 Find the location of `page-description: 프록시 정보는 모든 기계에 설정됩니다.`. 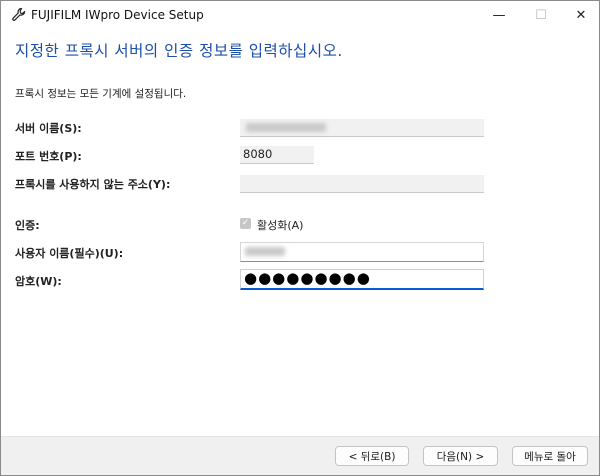

page-description: 프록시 정보는 모든 기계에 설정됩니다. is located at coordinates (101, 94).